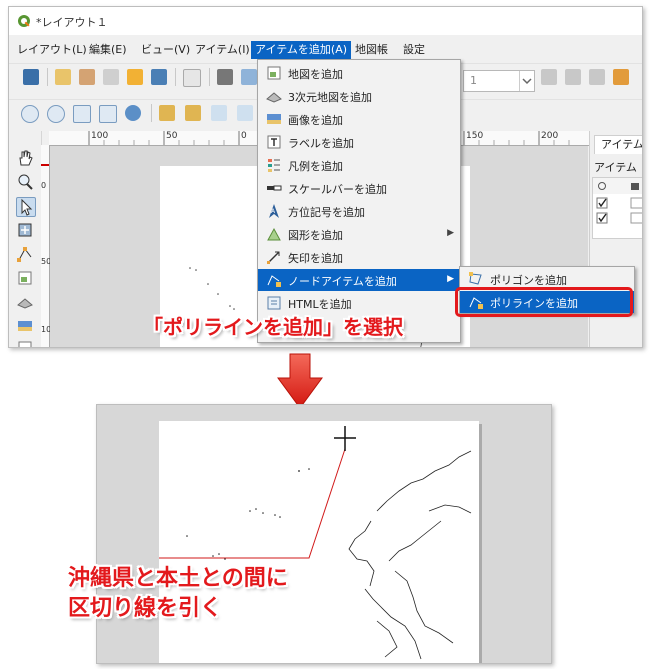 The height and width of the screenshot is (669, 654). I want to click on export-image-icon, so click(249, 77).